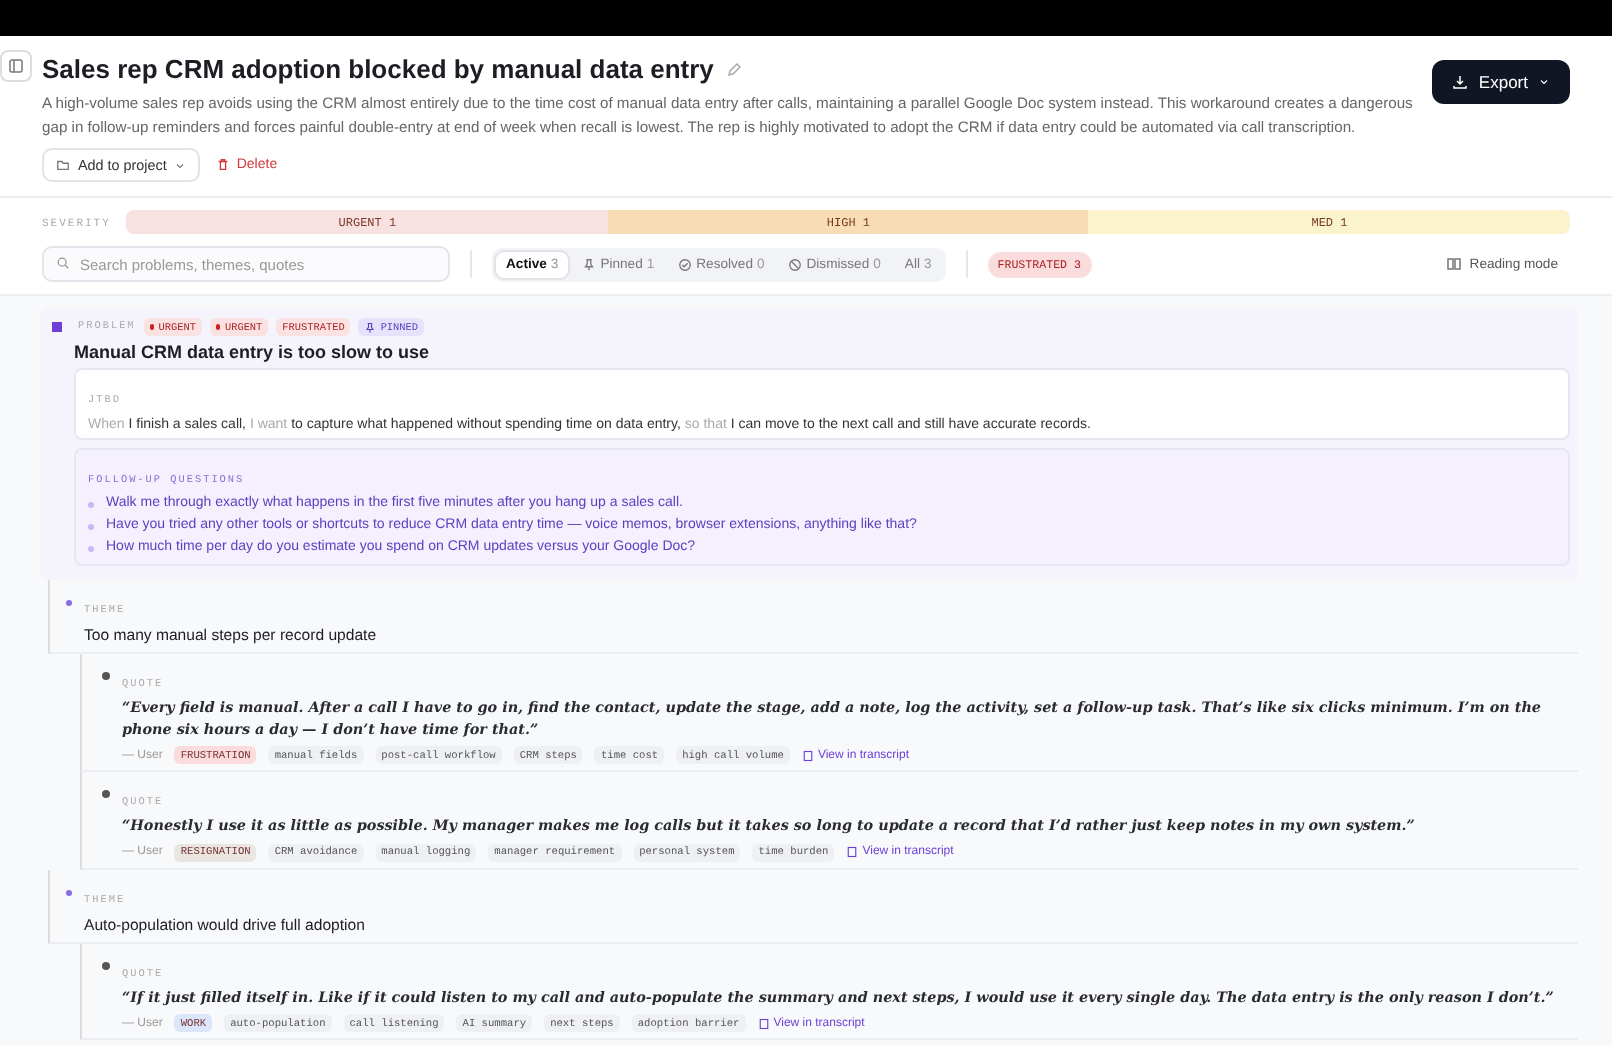 Image resolution: width=1612 pixels, height=1046 pixels. I want to click on export-button: Export, so click(1501, 82).